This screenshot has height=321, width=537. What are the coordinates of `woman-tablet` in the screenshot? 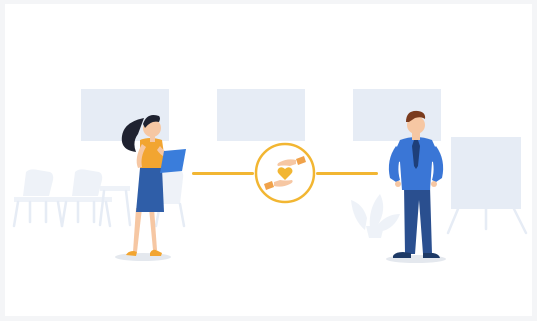 It's located at (173, 161).